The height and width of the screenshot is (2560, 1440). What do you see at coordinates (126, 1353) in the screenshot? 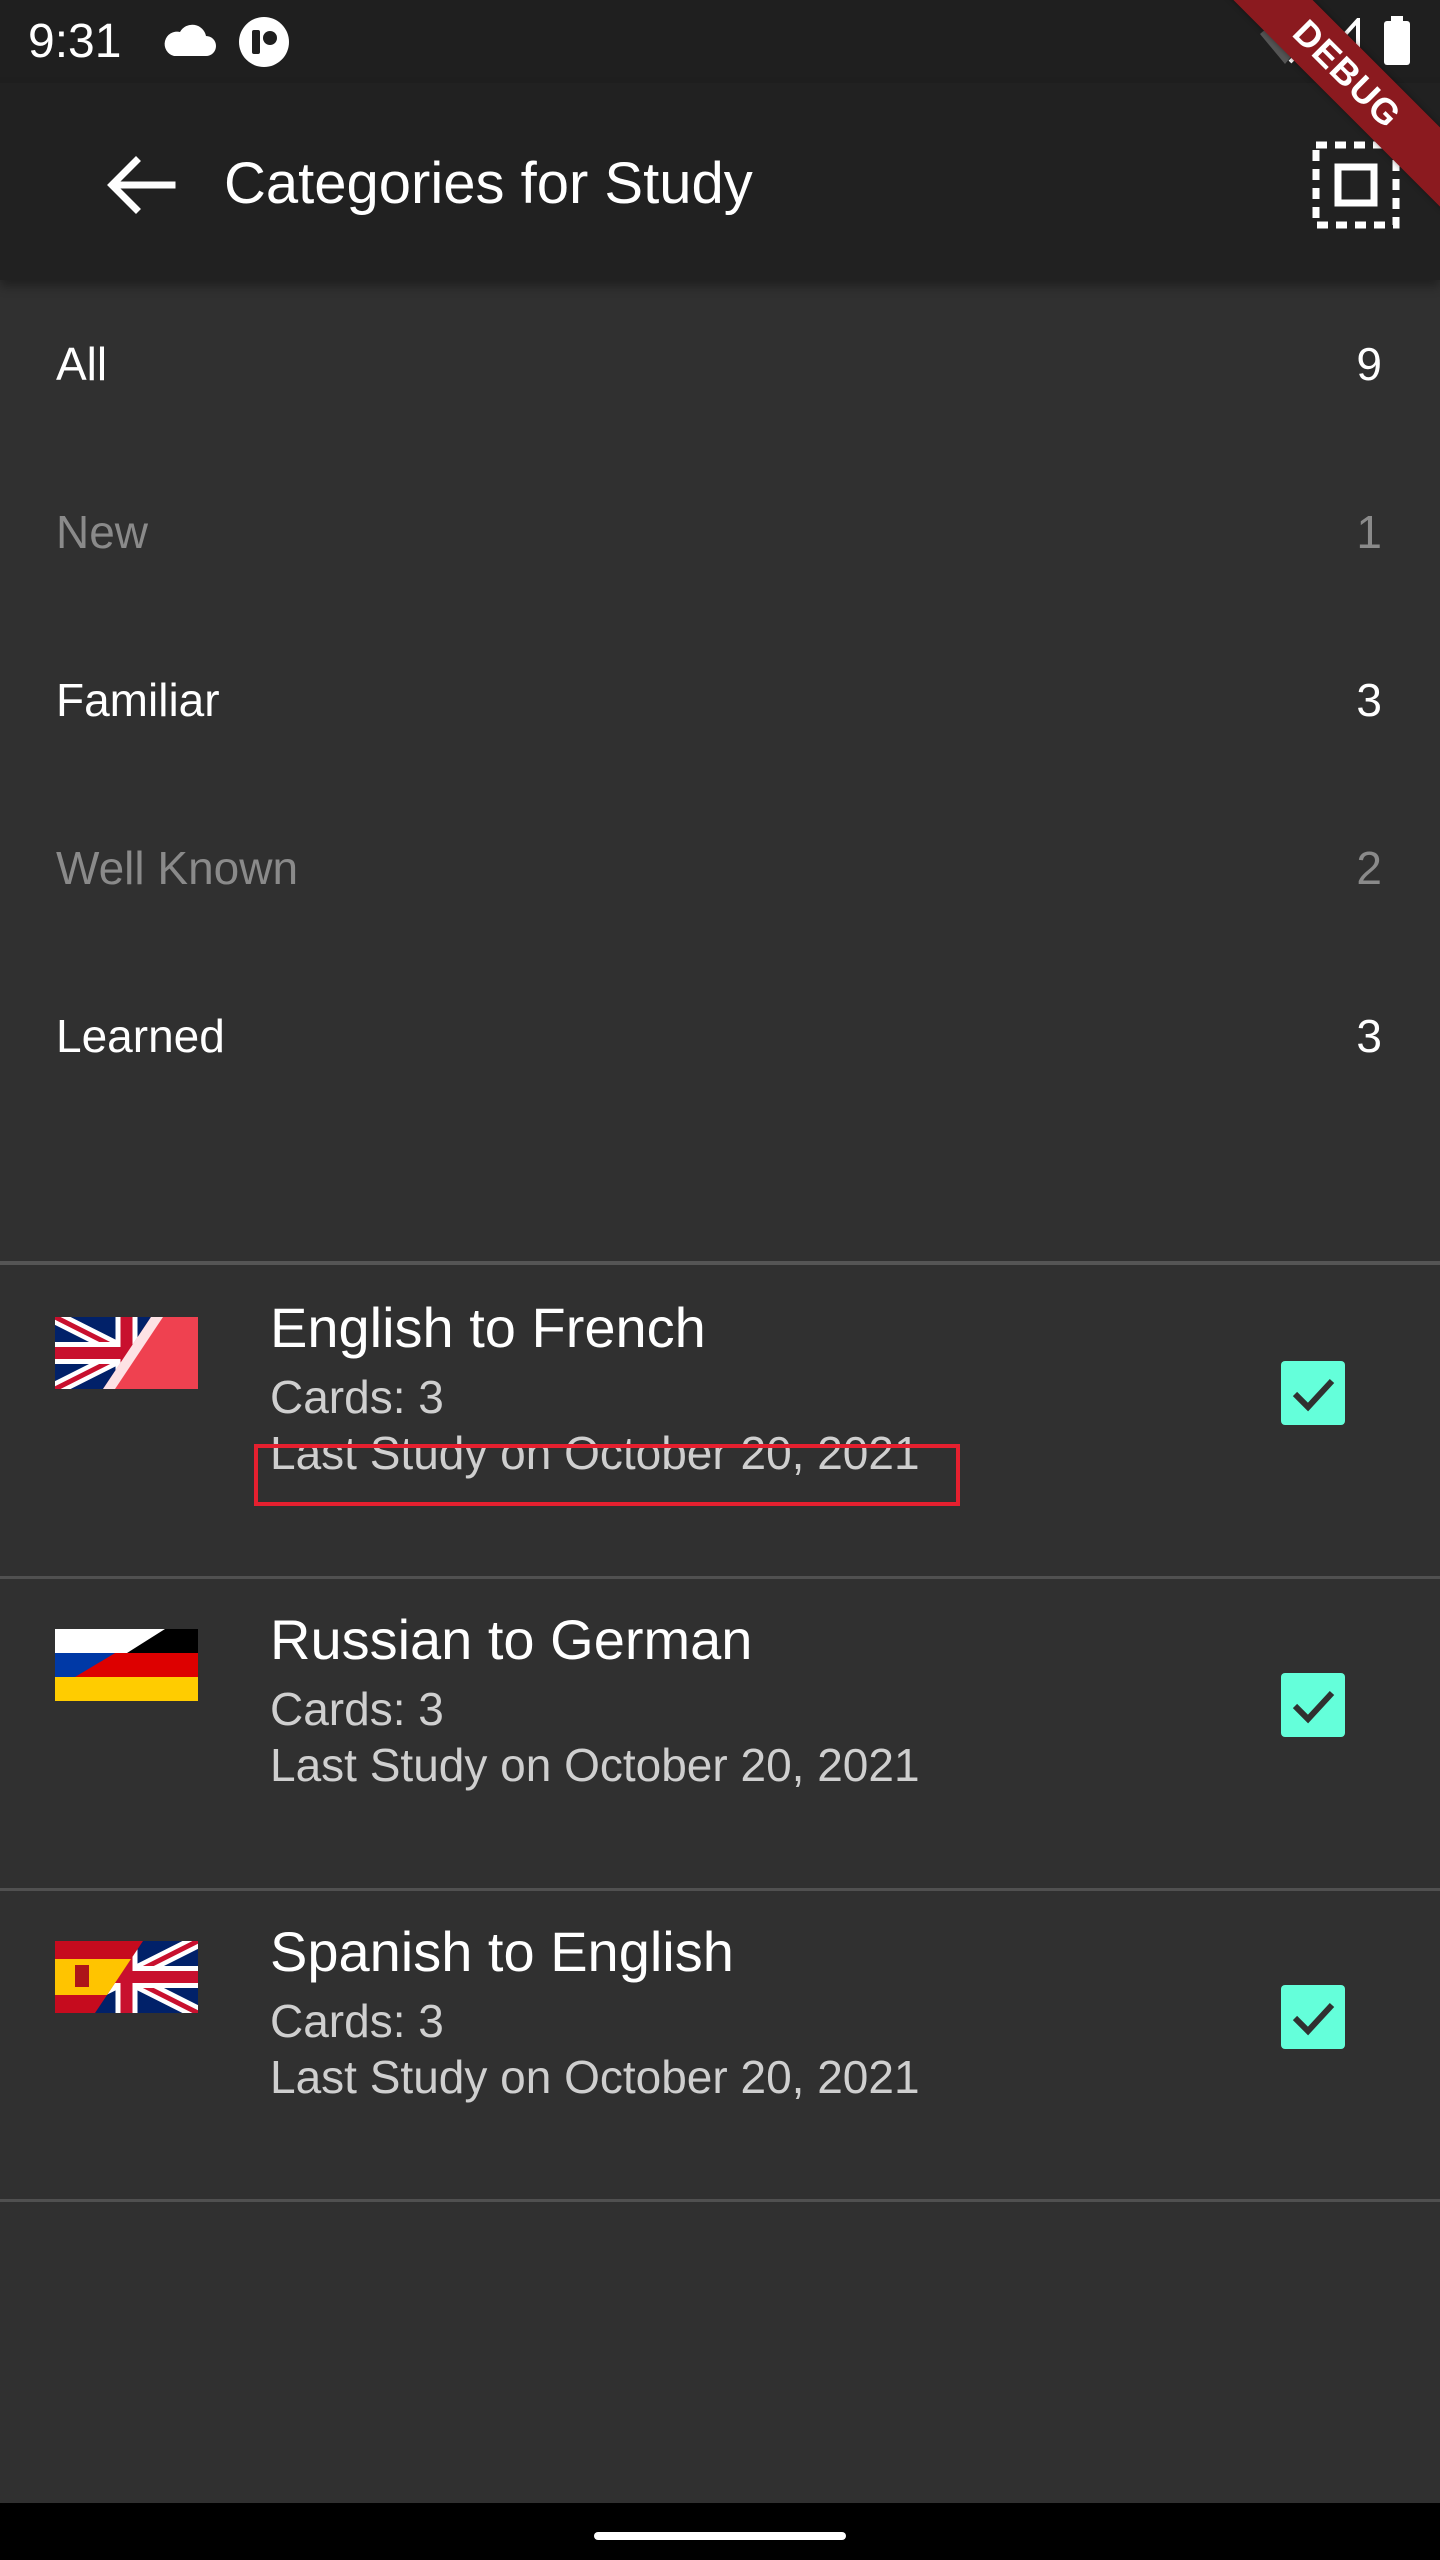
I see `uk-france-flag-icon` at bounding box center [126, 1353].